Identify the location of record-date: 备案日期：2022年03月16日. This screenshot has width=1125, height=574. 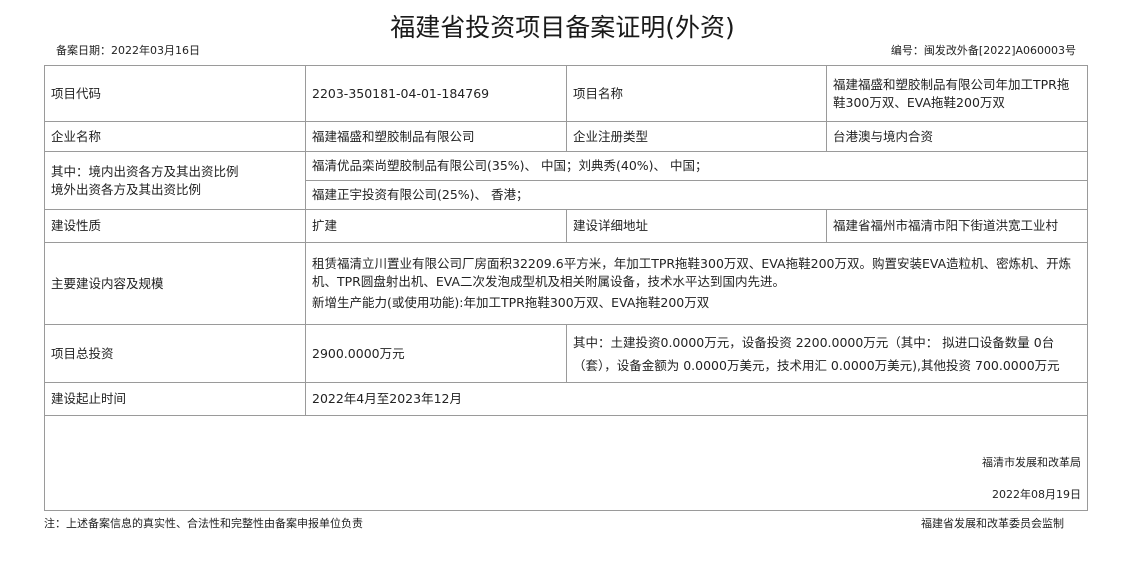
(128, 50).